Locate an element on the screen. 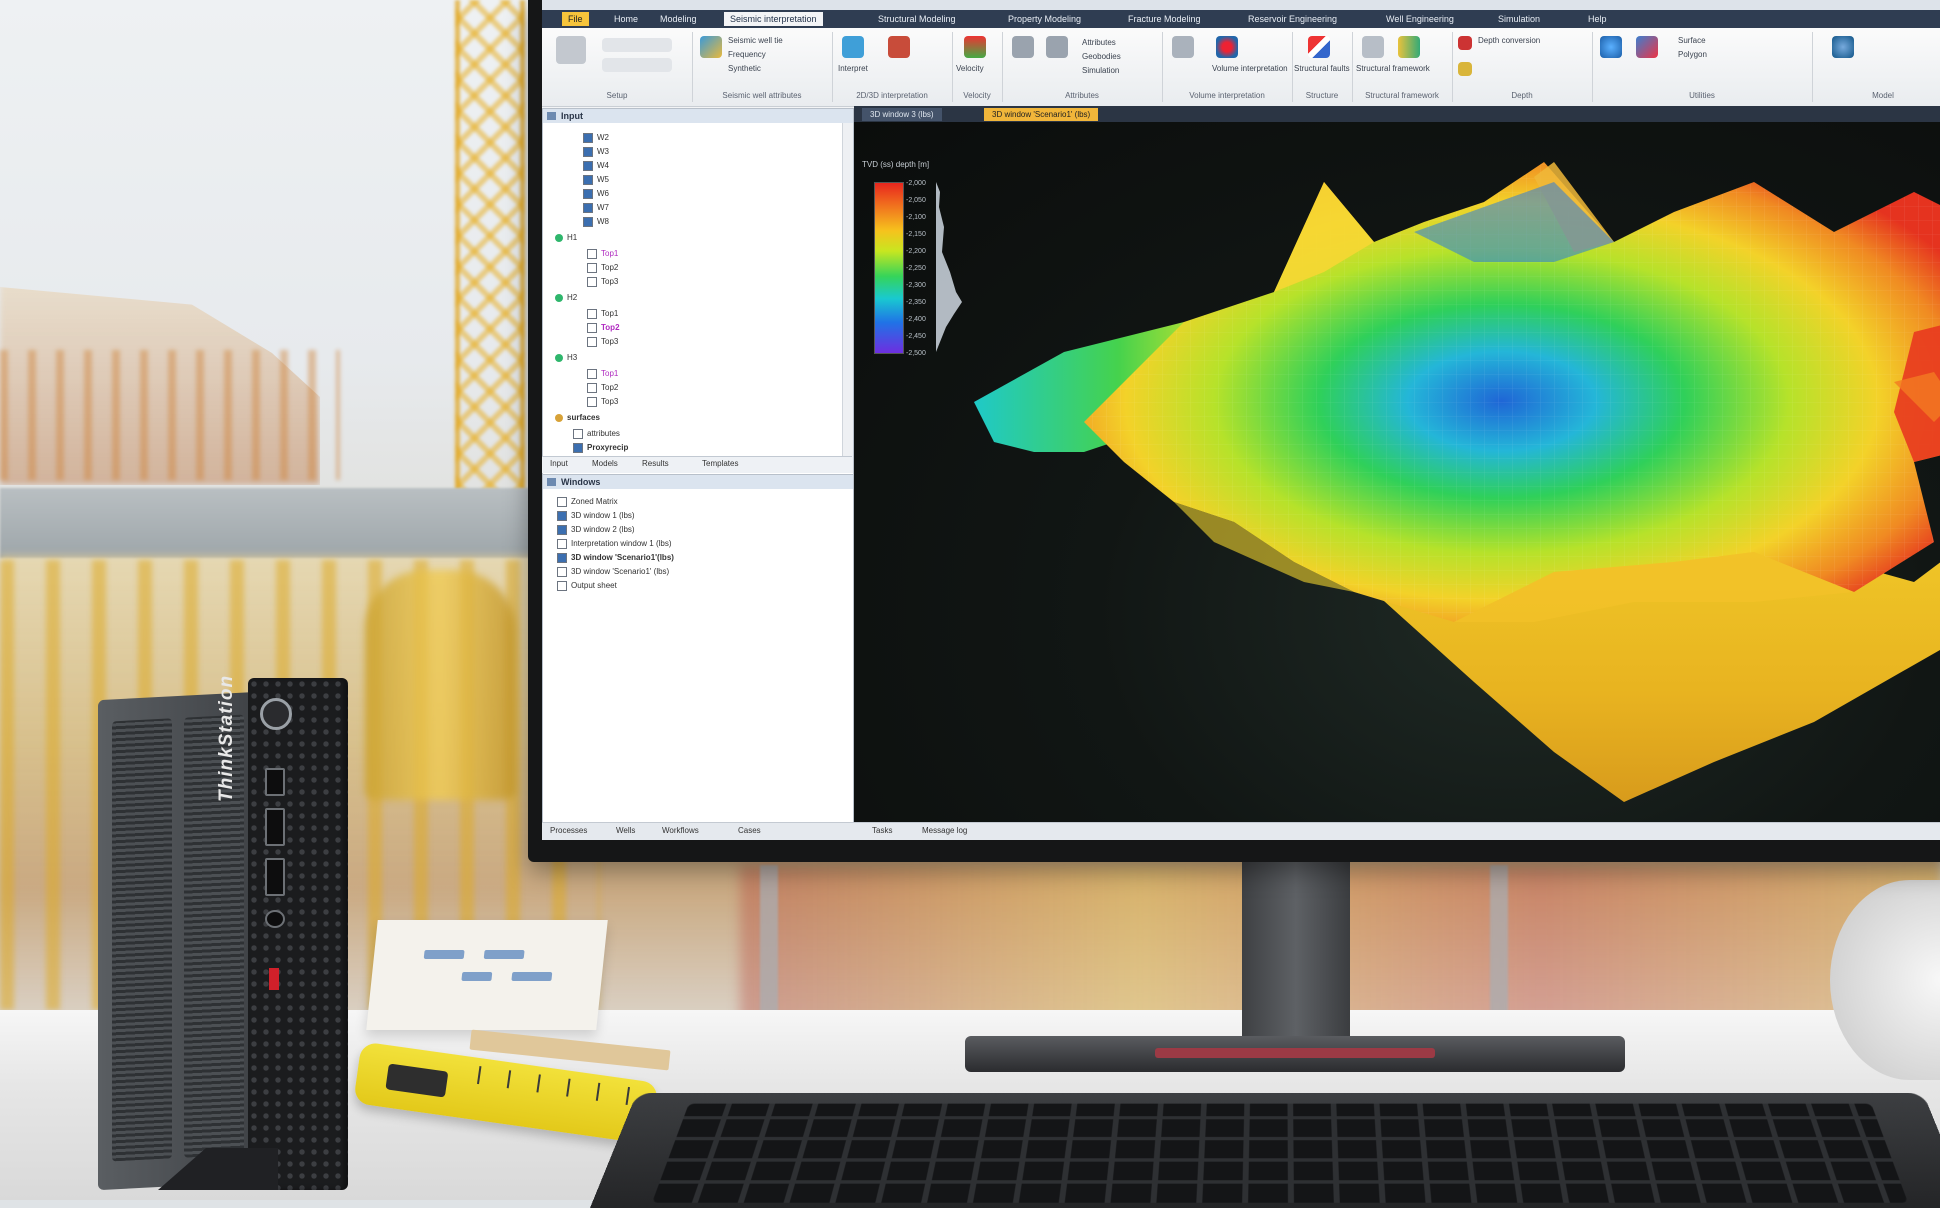 This screenshot has height=1208, width=1940. attributes-icon is located at coordinates (1023, 47).